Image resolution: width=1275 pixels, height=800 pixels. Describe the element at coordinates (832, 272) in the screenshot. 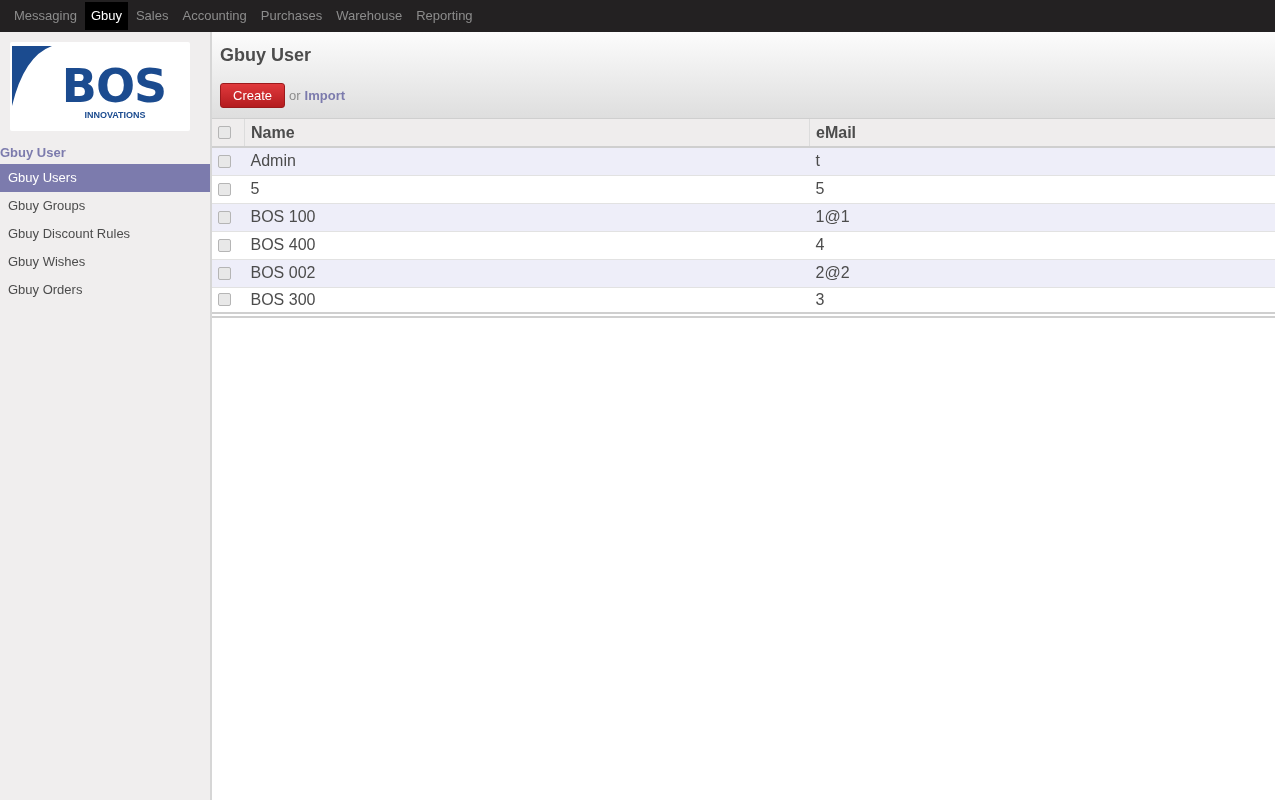

I see `table-cell: 2@2` at that location.